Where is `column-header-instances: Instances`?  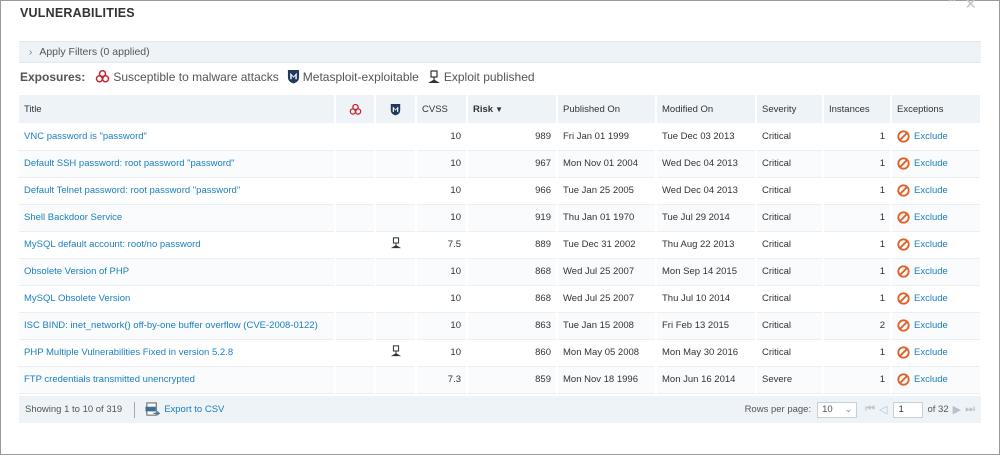
column-header-instances: Instances is located at coordinates (857, 109).